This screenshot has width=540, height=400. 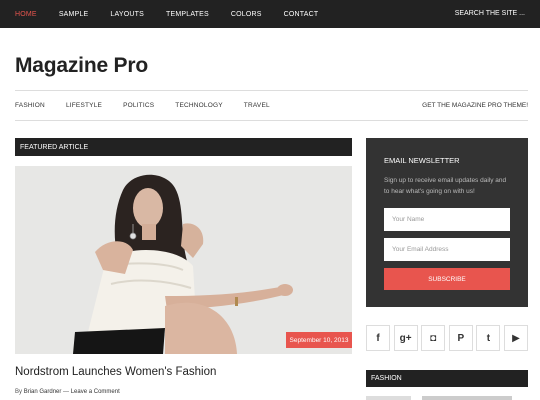 What do you see at coordinates (319, 340) in the screenshot?
I see `date-badge: September 10, 2013` at bounding box center [319, 340].